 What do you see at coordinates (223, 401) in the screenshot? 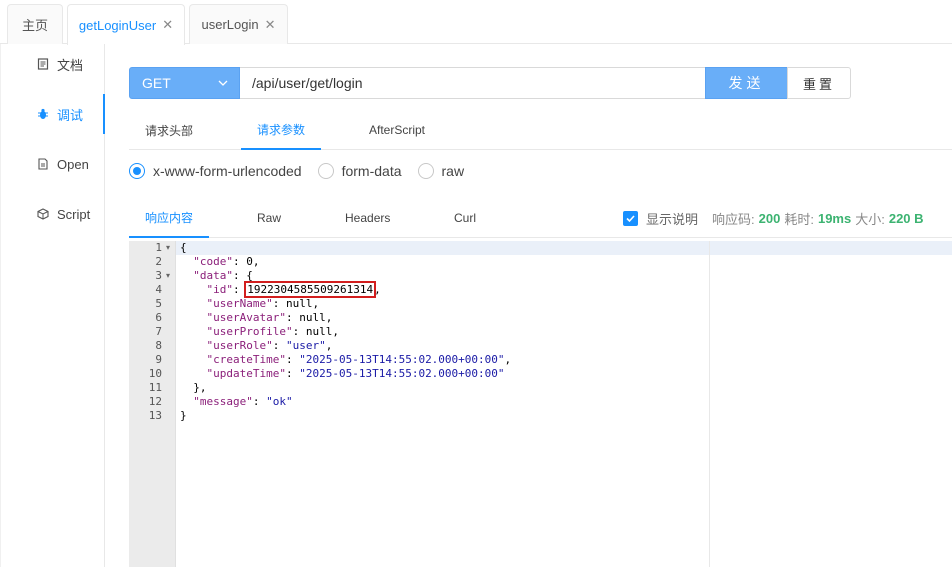
I see `json-key: "message"` at bounding box center [223, 401].